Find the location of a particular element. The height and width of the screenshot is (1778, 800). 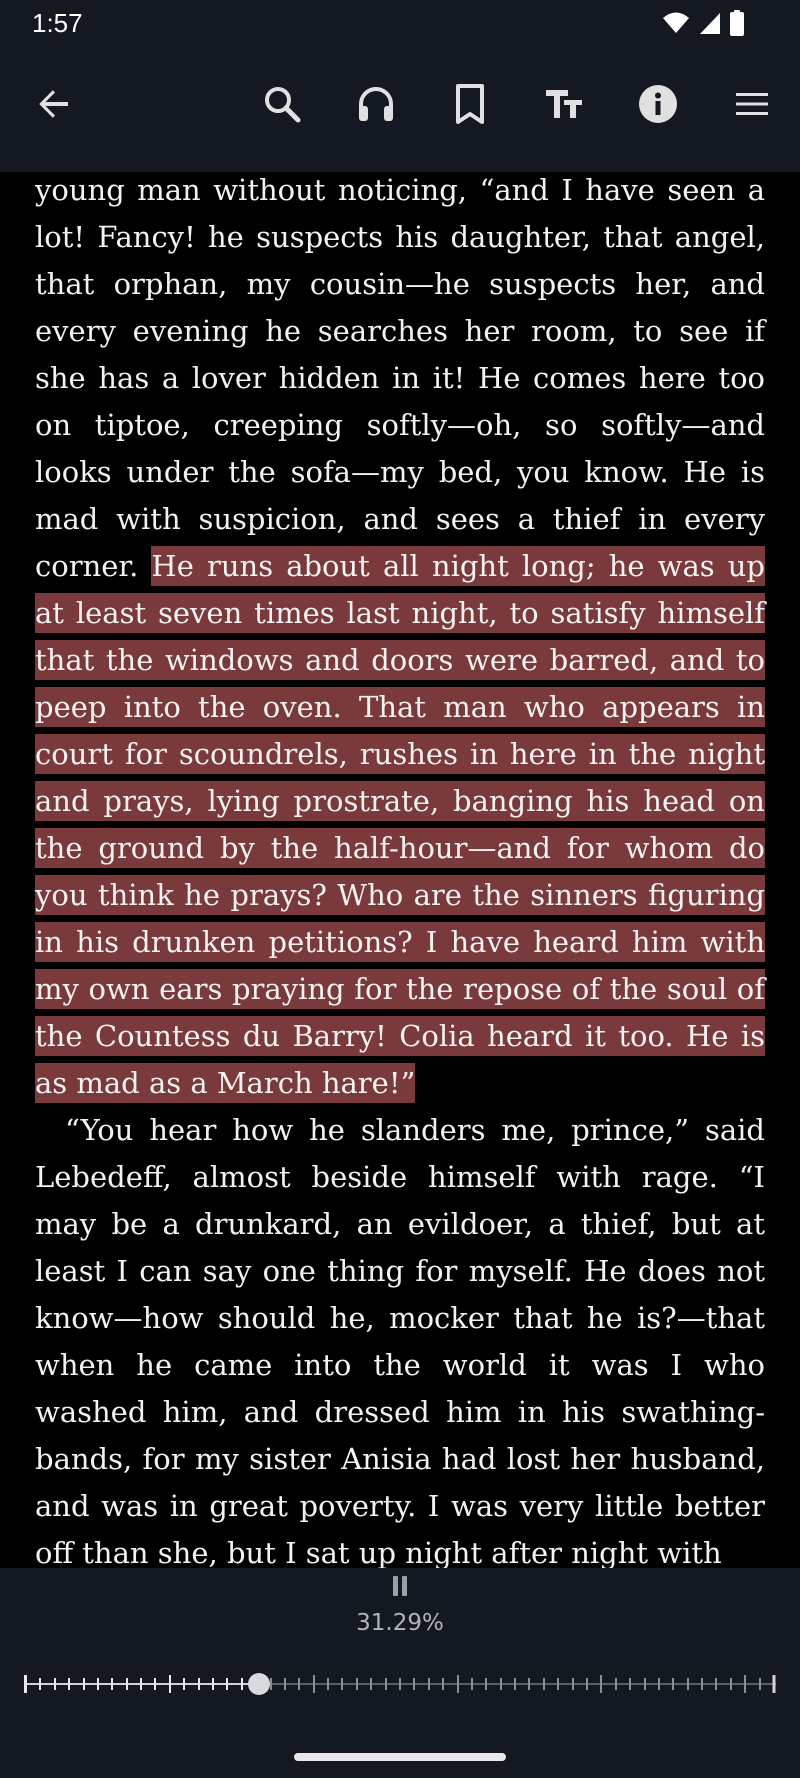

info-icon is located at coordinates (658, 106).